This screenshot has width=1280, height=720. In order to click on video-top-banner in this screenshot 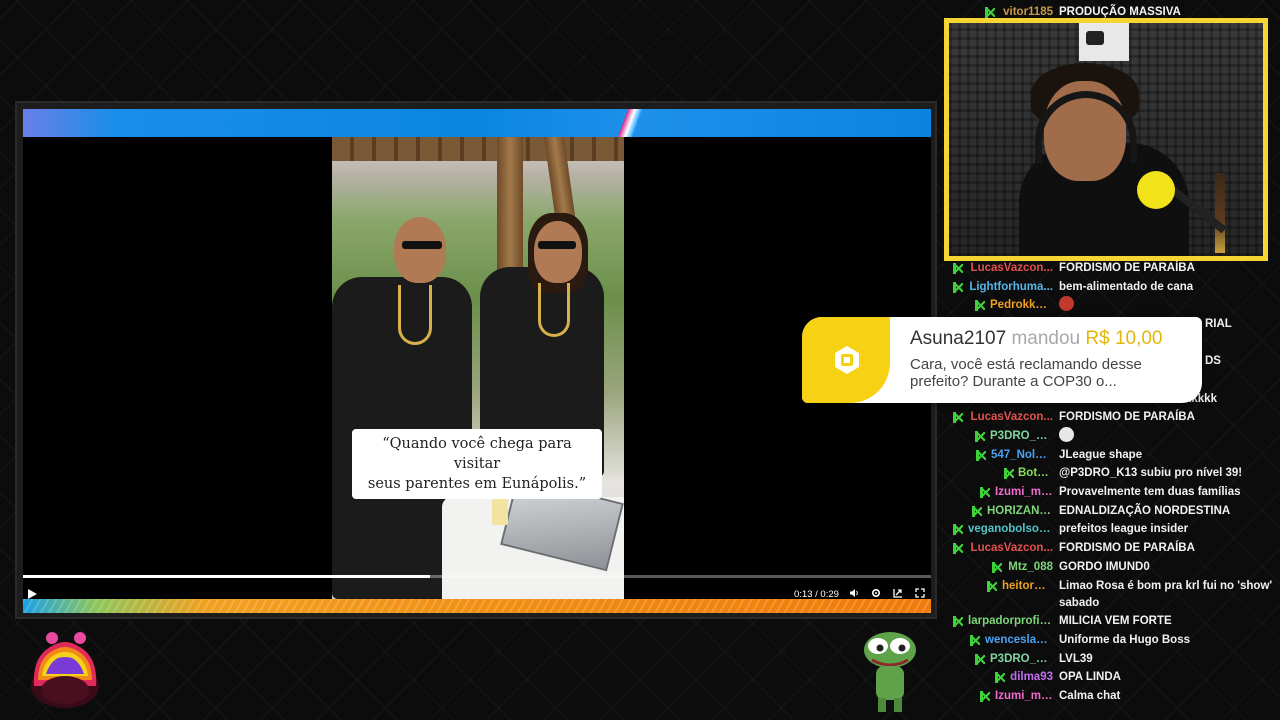, I will do `click(477, 123)`.